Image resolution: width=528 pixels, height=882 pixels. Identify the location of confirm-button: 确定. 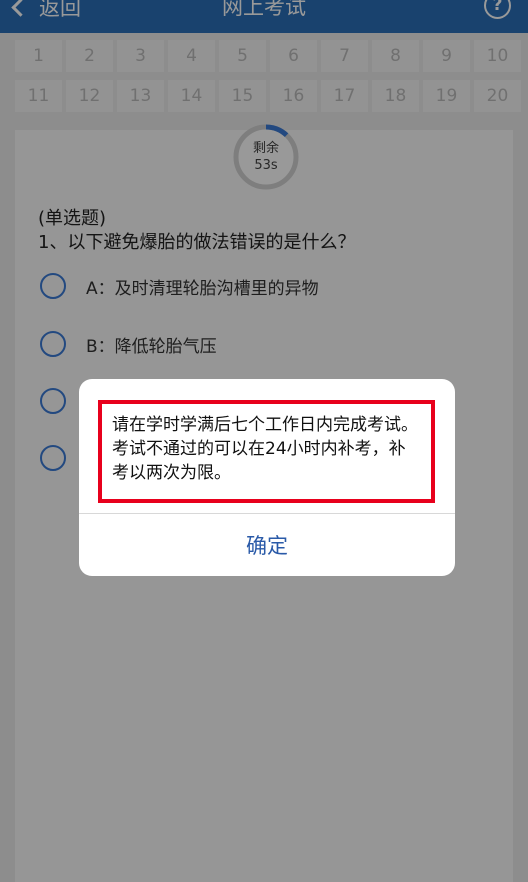
(267, 545).